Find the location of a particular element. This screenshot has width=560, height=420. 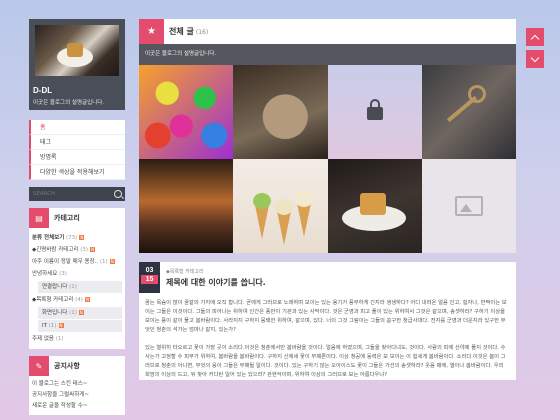

post-title: 제목에 대한 이야기를 씁니다. is located at coordinates (216, 282).